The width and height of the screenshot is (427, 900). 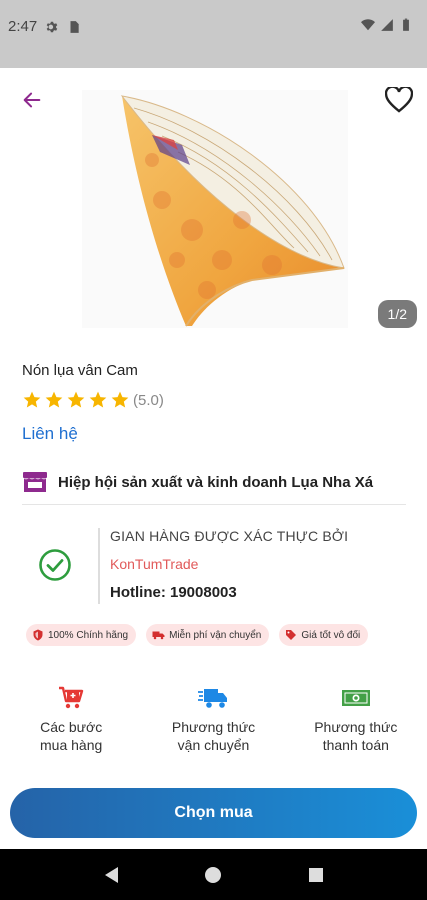 I want to click on feature-payment-methods: Phương thức thanh toán, so click(x=356, y=720).